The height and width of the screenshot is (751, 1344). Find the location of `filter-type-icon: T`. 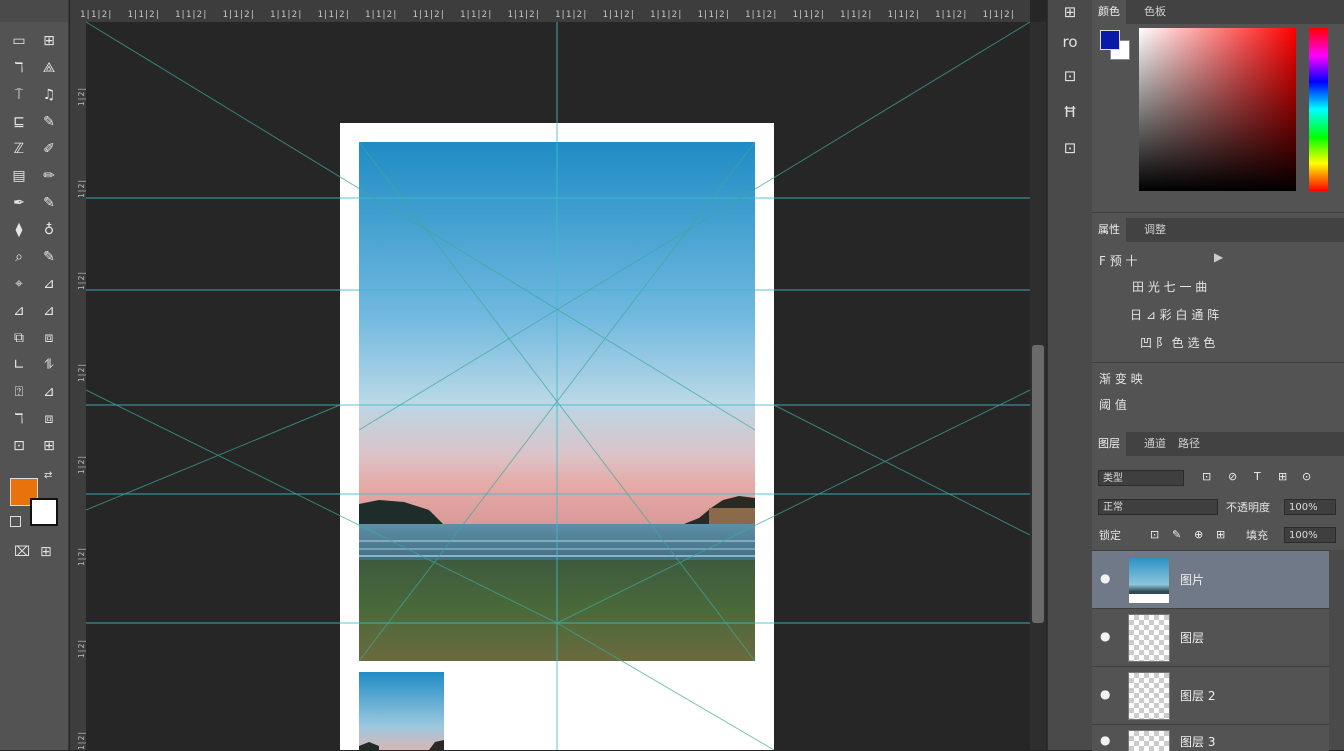

filter-type-icon: T is located at coordinates (1257, 476).